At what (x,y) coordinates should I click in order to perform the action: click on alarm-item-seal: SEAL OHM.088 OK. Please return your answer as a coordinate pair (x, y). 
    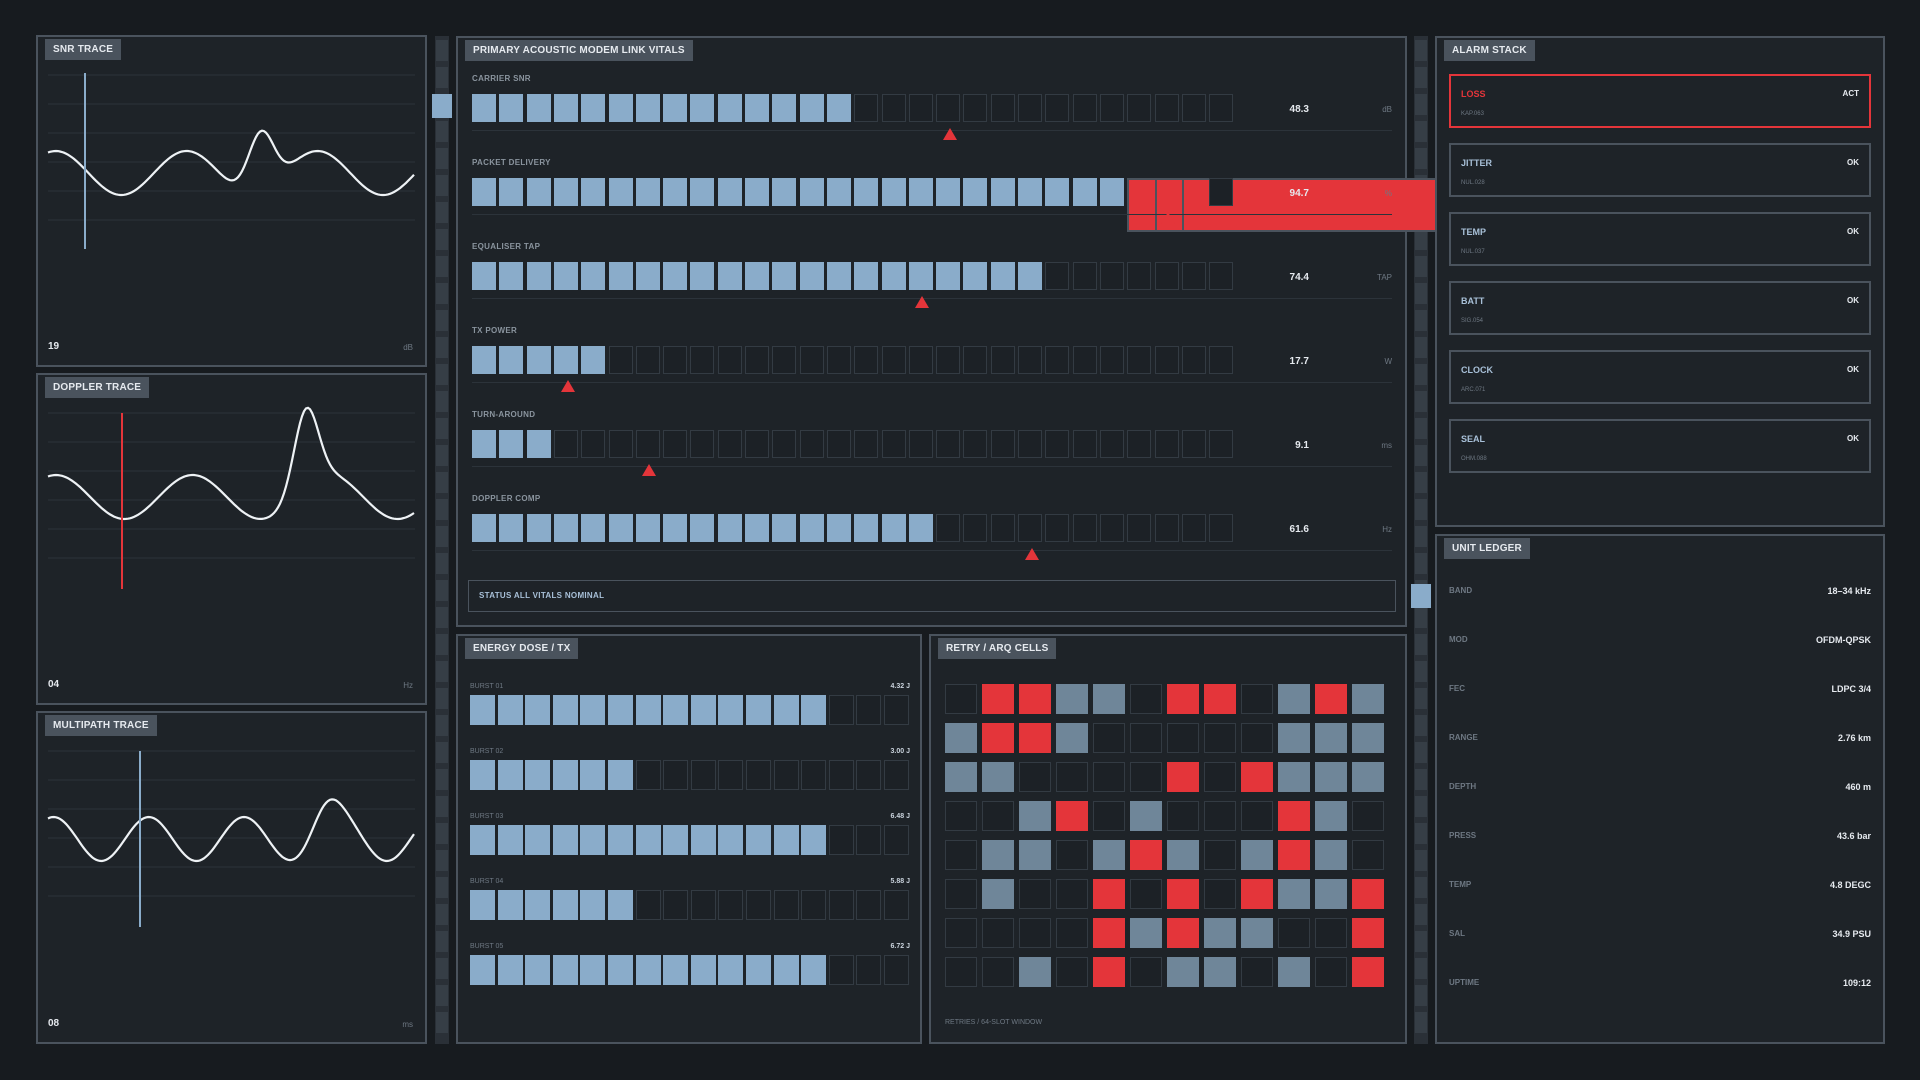
    Looking at the image, I should click on (1660, 446).